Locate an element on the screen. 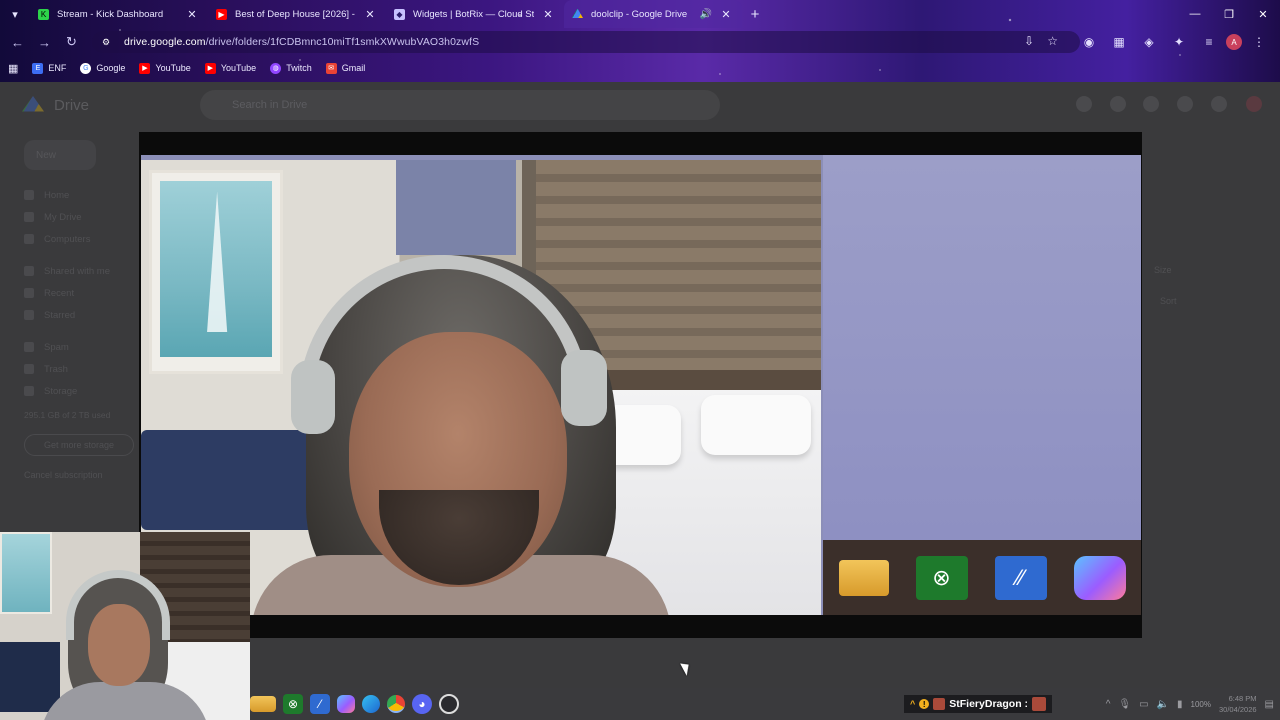 The height and width of the screenshot is (720, 1280). stream-alert: ^ ! StFieryDragon : is located at coordinates (978, 704).